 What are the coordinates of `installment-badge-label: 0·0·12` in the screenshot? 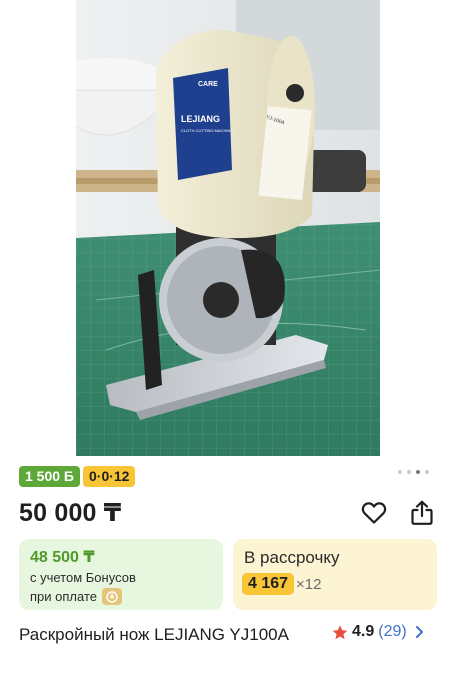 It's located at (109, 476).